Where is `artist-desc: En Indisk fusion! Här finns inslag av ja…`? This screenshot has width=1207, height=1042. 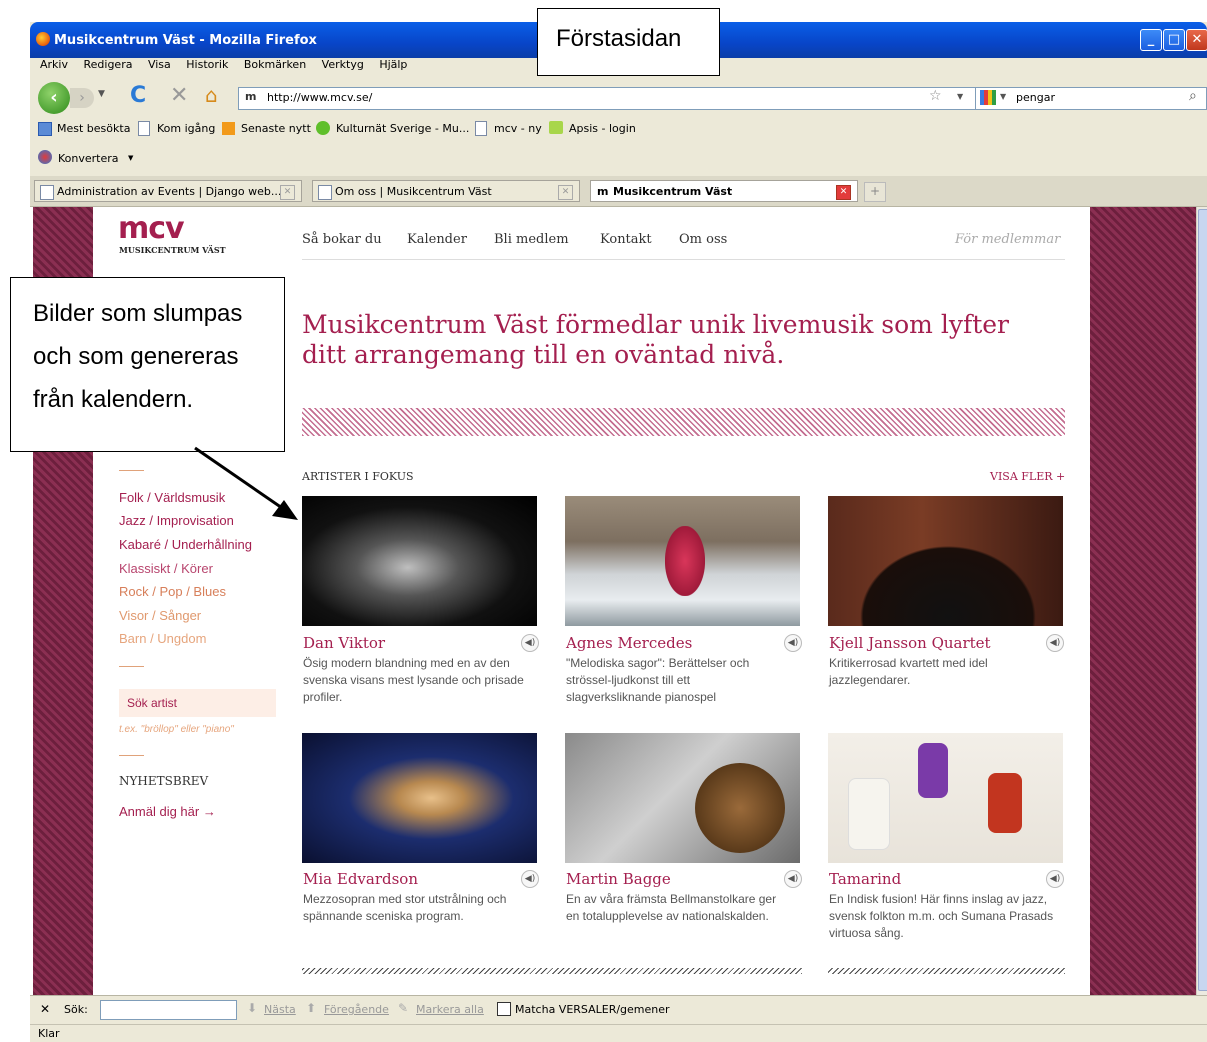 artist-desc: En Indisk fusion! Här finns inslag av ja… is located at coordinates (941, 916).